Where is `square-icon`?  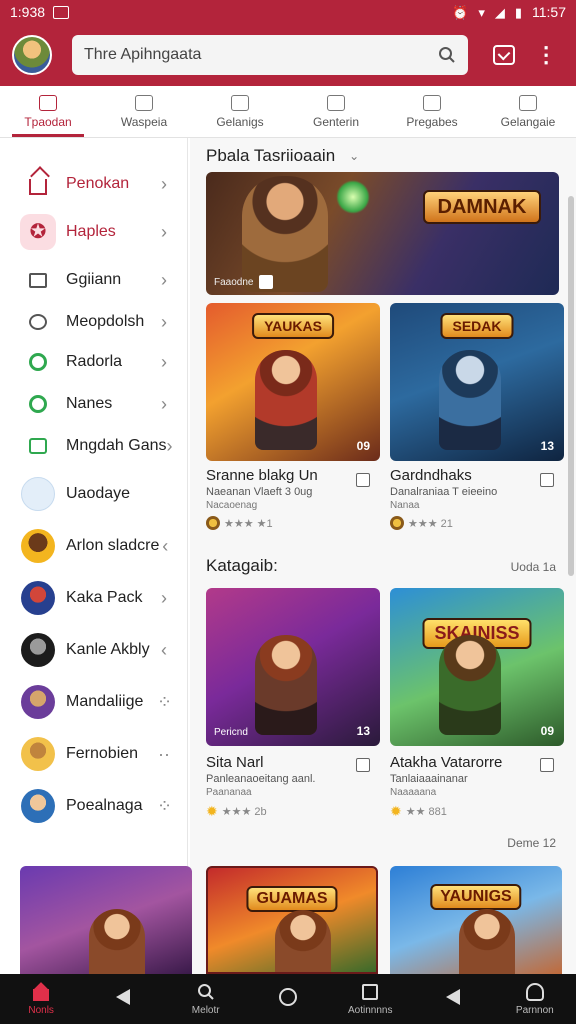
square-icon is located at coordinates (370, 992).